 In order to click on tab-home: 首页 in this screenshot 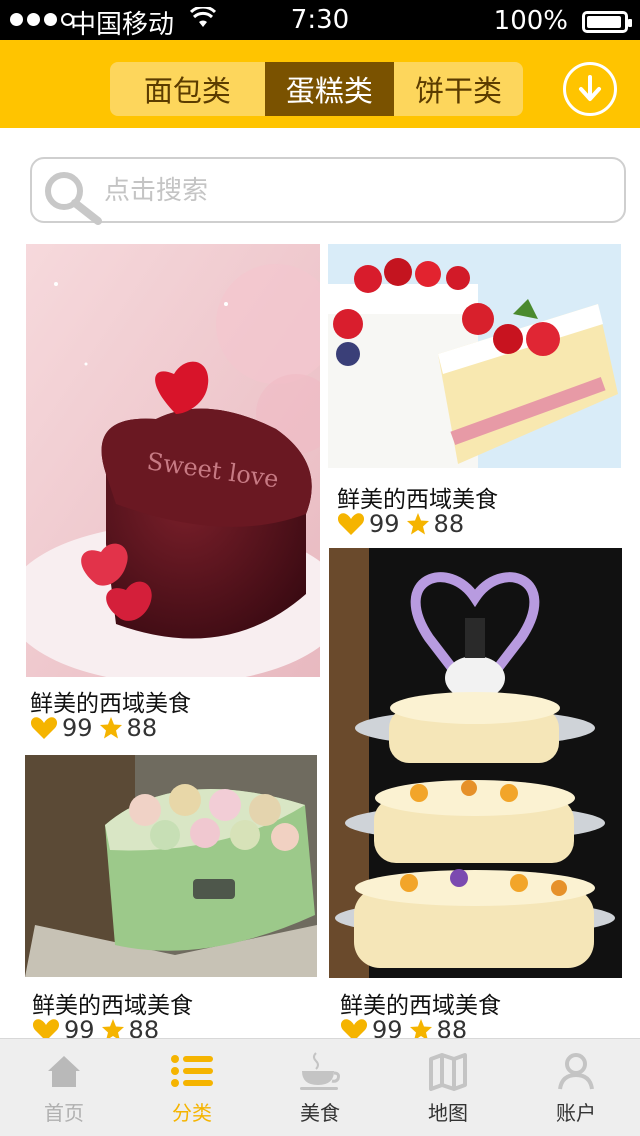, I will do `click(64, 1087)`.